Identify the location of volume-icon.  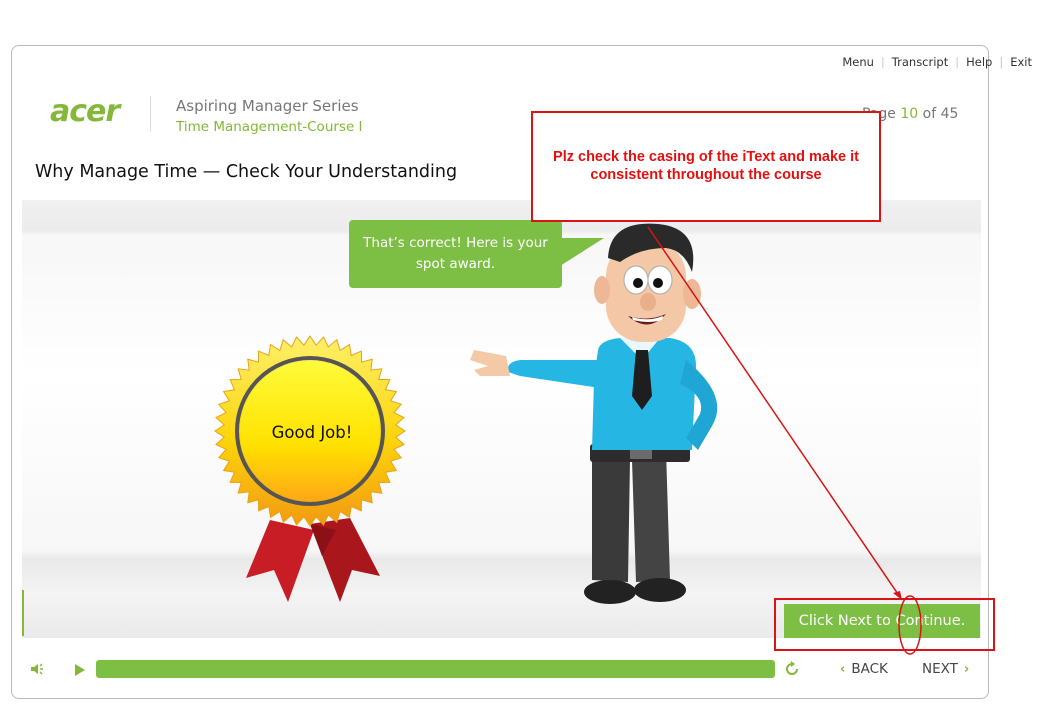
(38, 670).